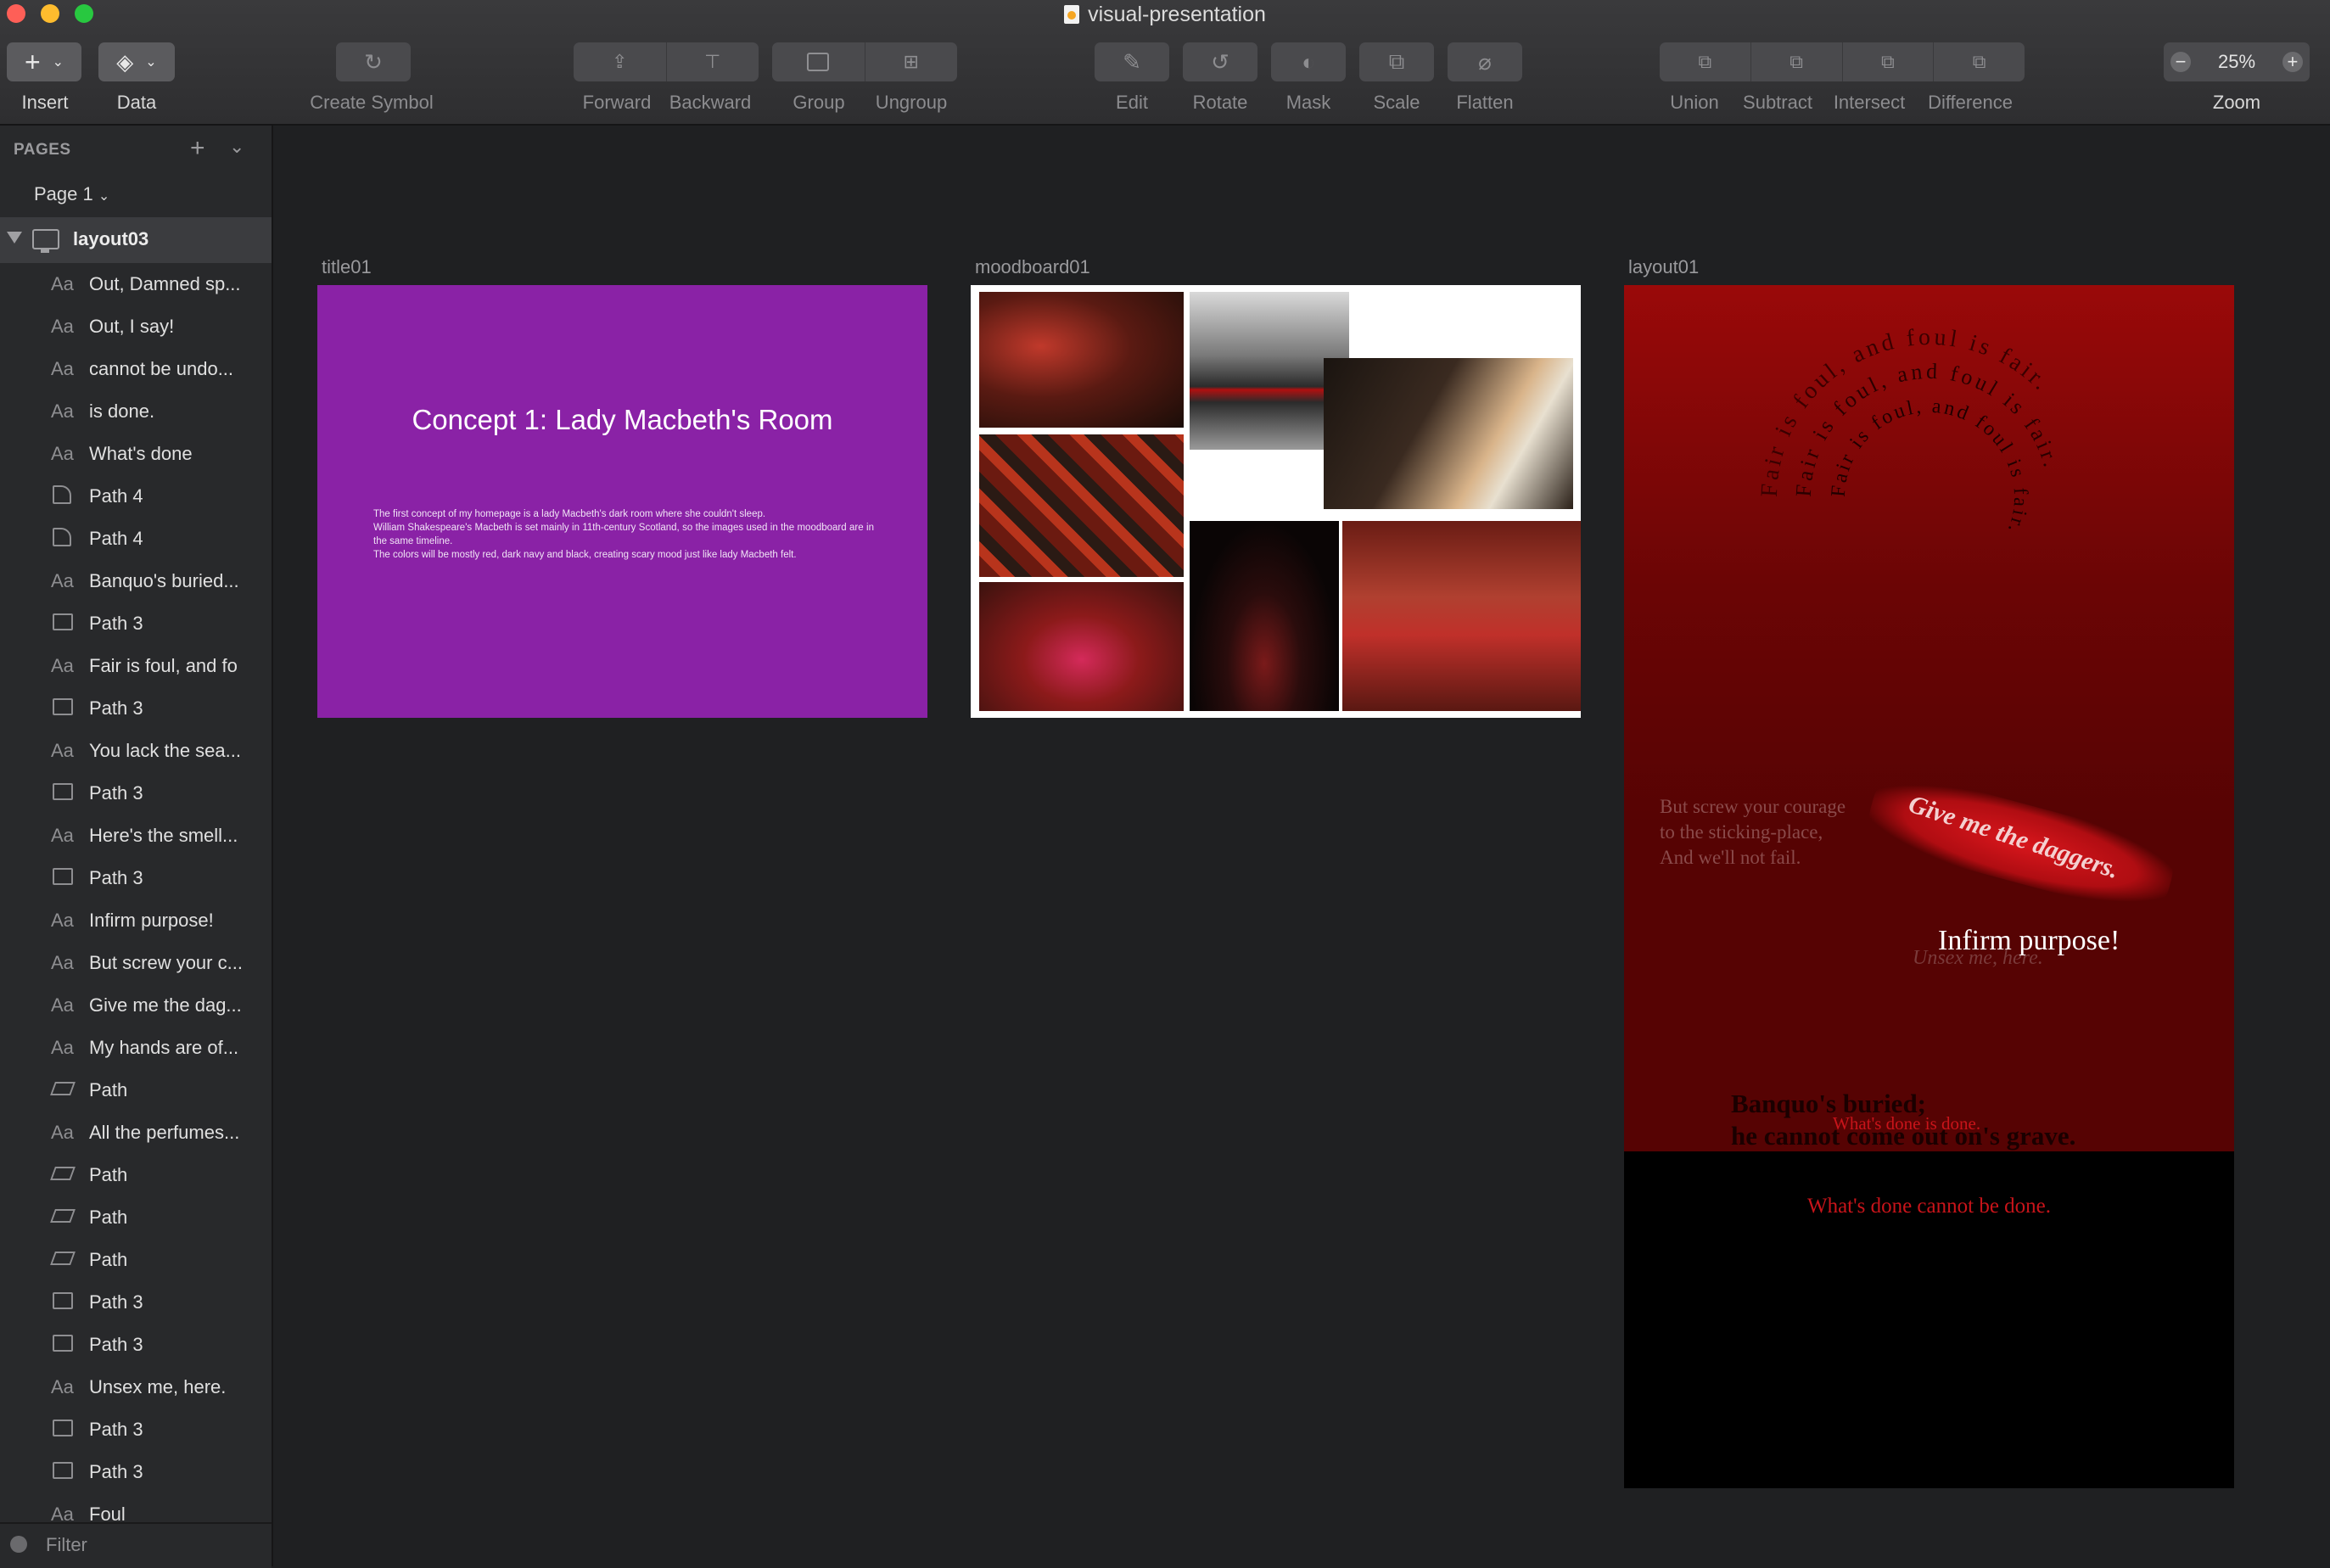 Image resolution: width=2330 pixels, height=1568 pixels. What do you see at coordinates (1705, 62) in the screenshot?
I see `union-button: ⧉` at bounding box center [1705, 62].